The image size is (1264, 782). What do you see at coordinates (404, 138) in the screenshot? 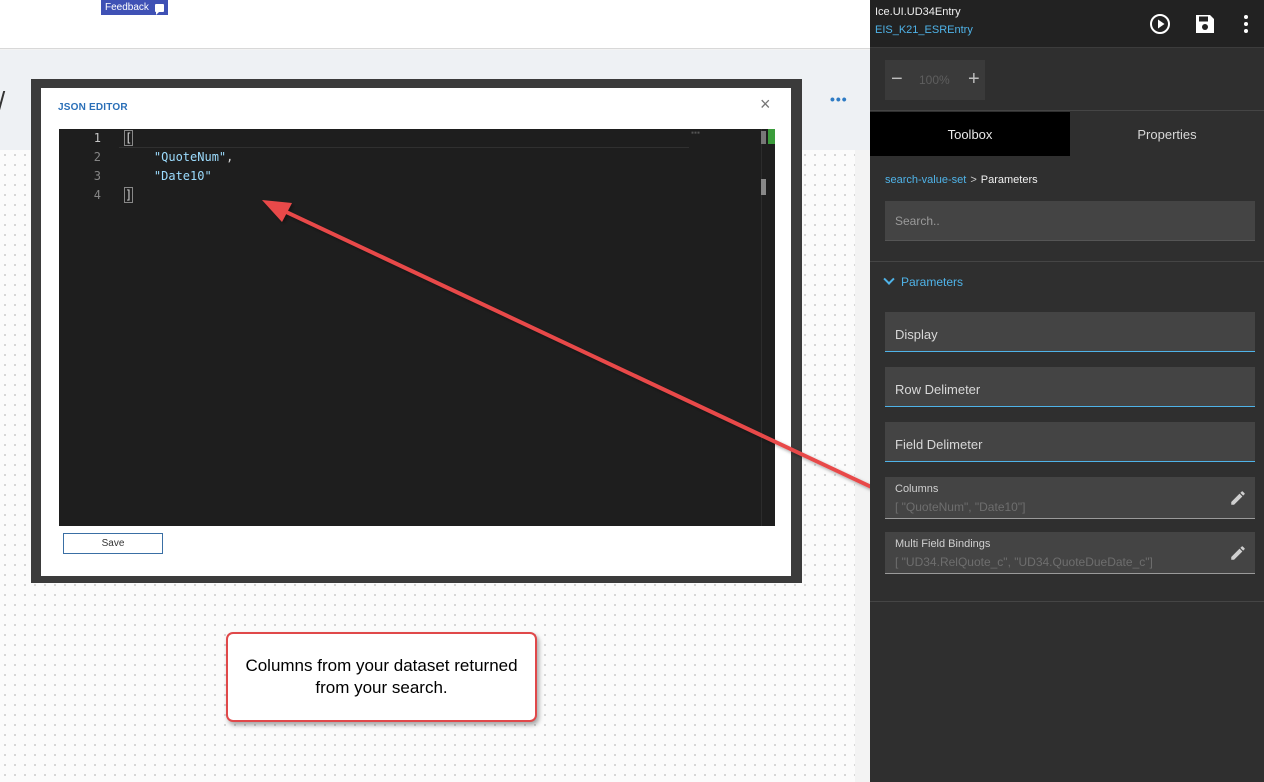
I see `current-line-highlight` at bounding box center [404, 138].